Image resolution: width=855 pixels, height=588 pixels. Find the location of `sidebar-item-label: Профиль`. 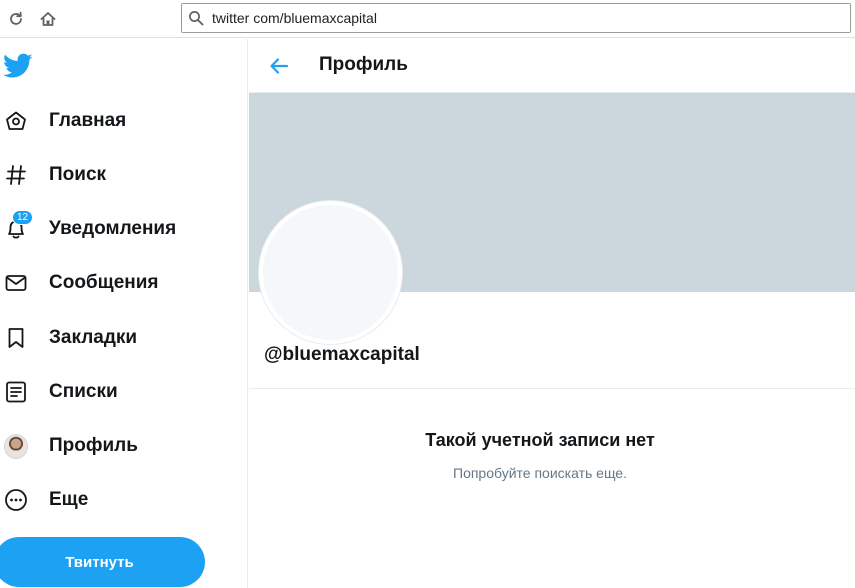

sidebar-item-label: Профиль is located at coordinates (93, 445).